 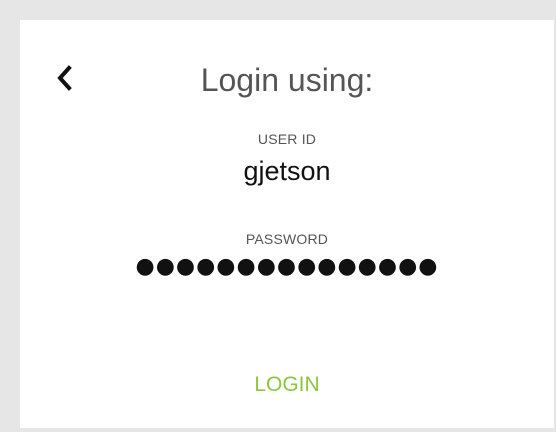 What do you see at coordinates (287, 139) in the screenshot?
I see `user-id-label: USER ID` at bounding box center [287, 139].